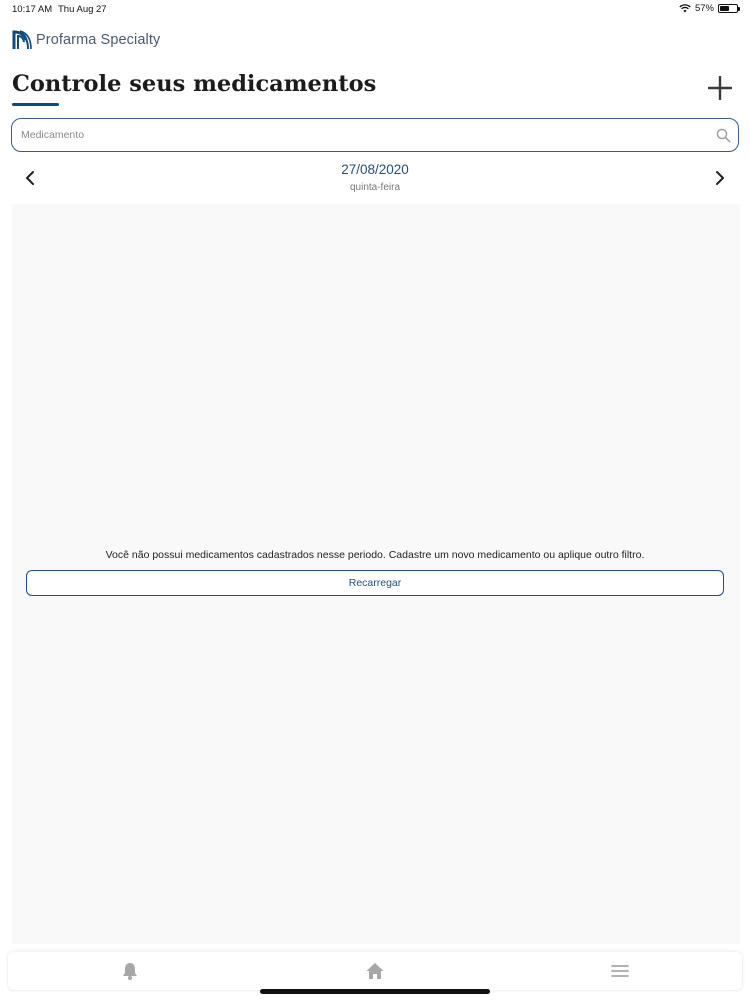  I want to click on status-bar: 10:17 AM Thu Aug 27 57%, so click(375, 10).